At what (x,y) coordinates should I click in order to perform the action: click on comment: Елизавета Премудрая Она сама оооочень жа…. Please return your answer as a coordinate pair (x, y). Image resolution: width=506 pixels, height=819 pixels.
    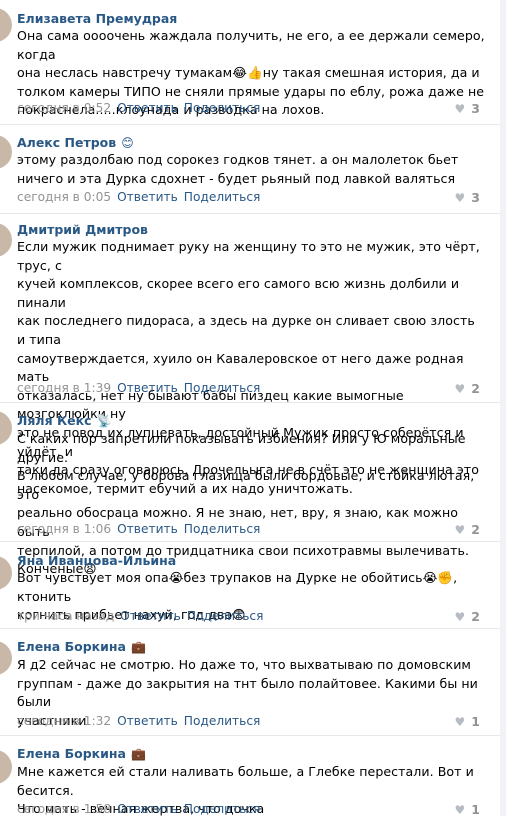
    Looking at the image, I should click on (246, 62).